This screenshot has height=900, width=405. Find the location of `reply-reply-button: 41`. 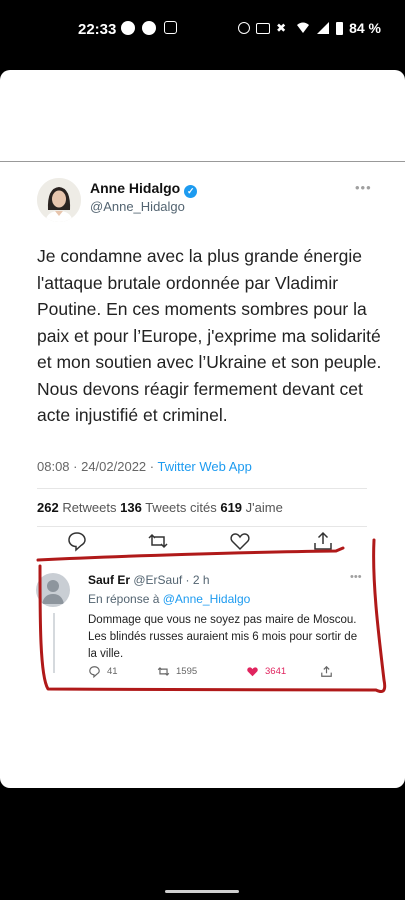

reply-reply-button: 41 is located at coordinates (103, 671).